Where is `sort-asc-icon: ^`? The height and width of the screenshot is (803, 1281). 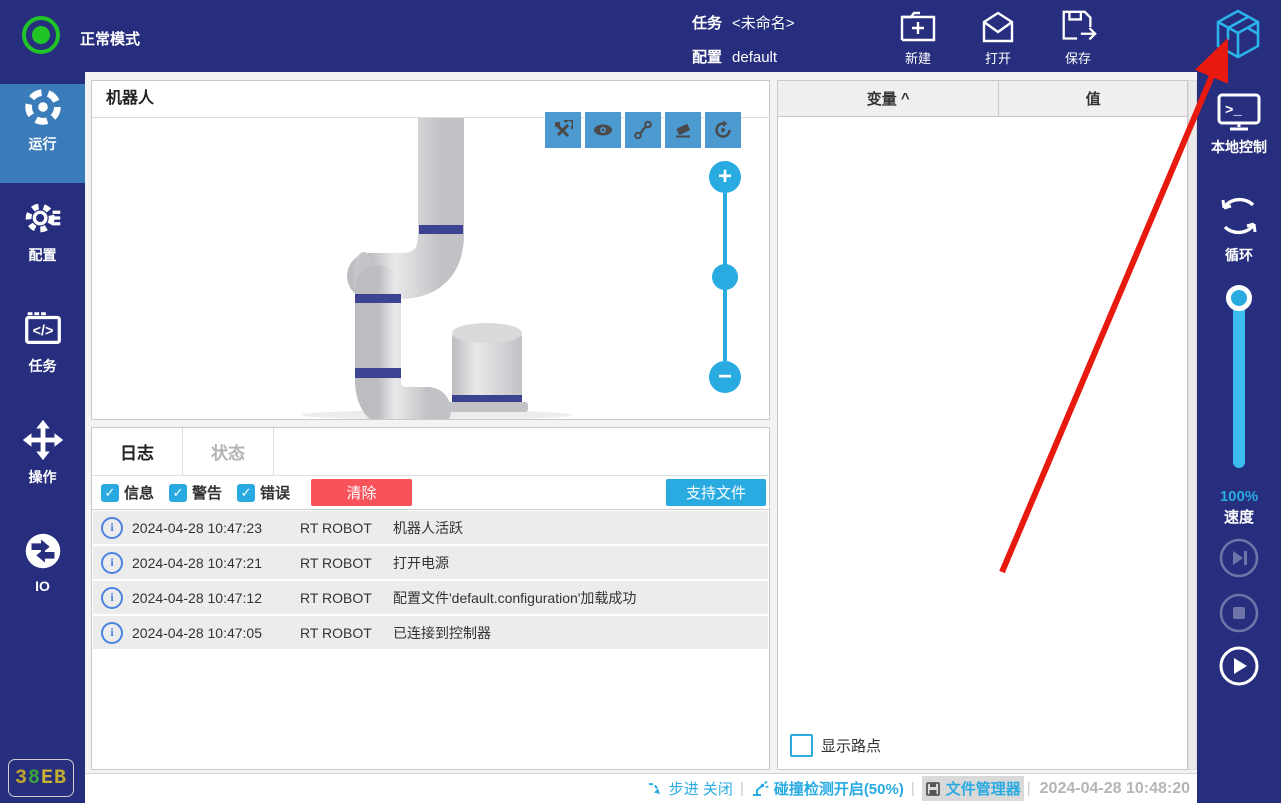 sort-asc-icon: ^ is located at coordinates (905, 98).